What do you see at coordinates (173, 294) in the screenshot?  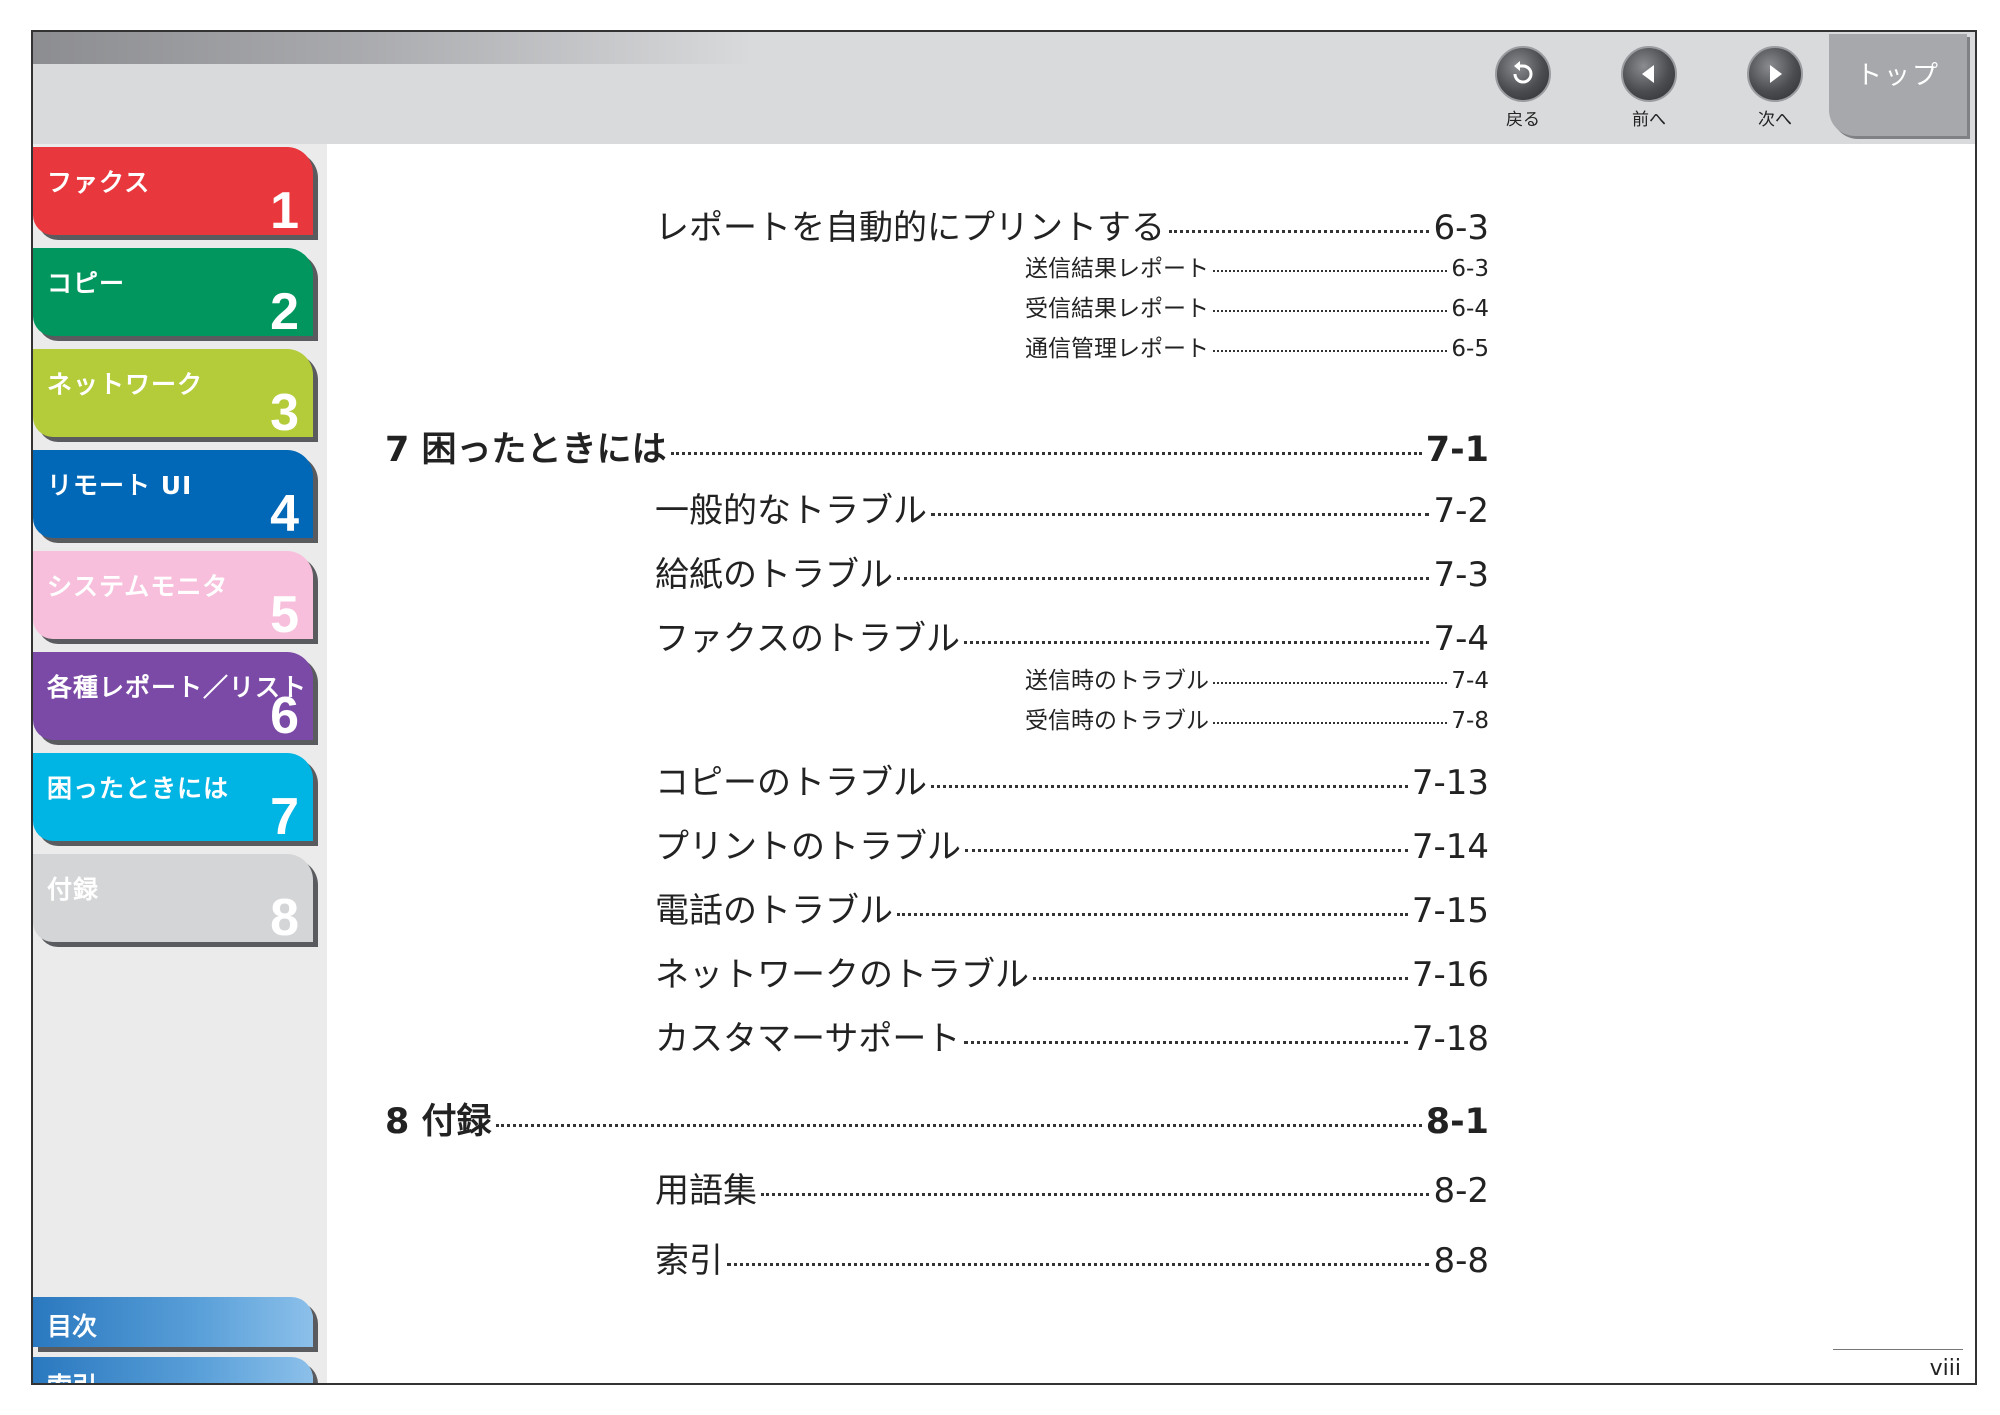 I see `chapter-tab-2: コピー 2` at bounding box center [173, 294].